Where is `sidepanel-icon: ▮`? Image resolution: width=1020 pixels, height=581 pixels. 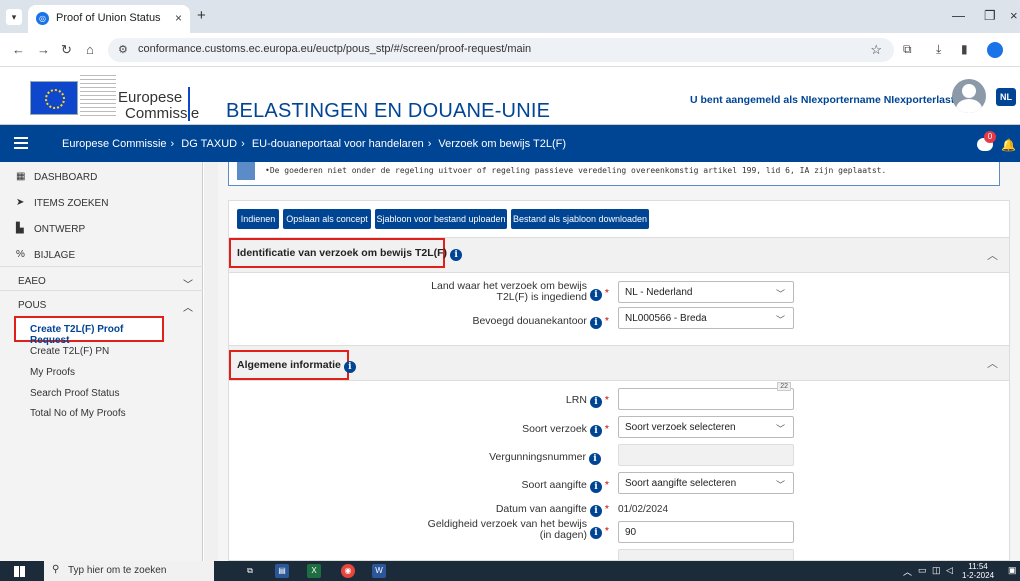 sidepanel-icon: ▮ is located at coordinates (964, 49).